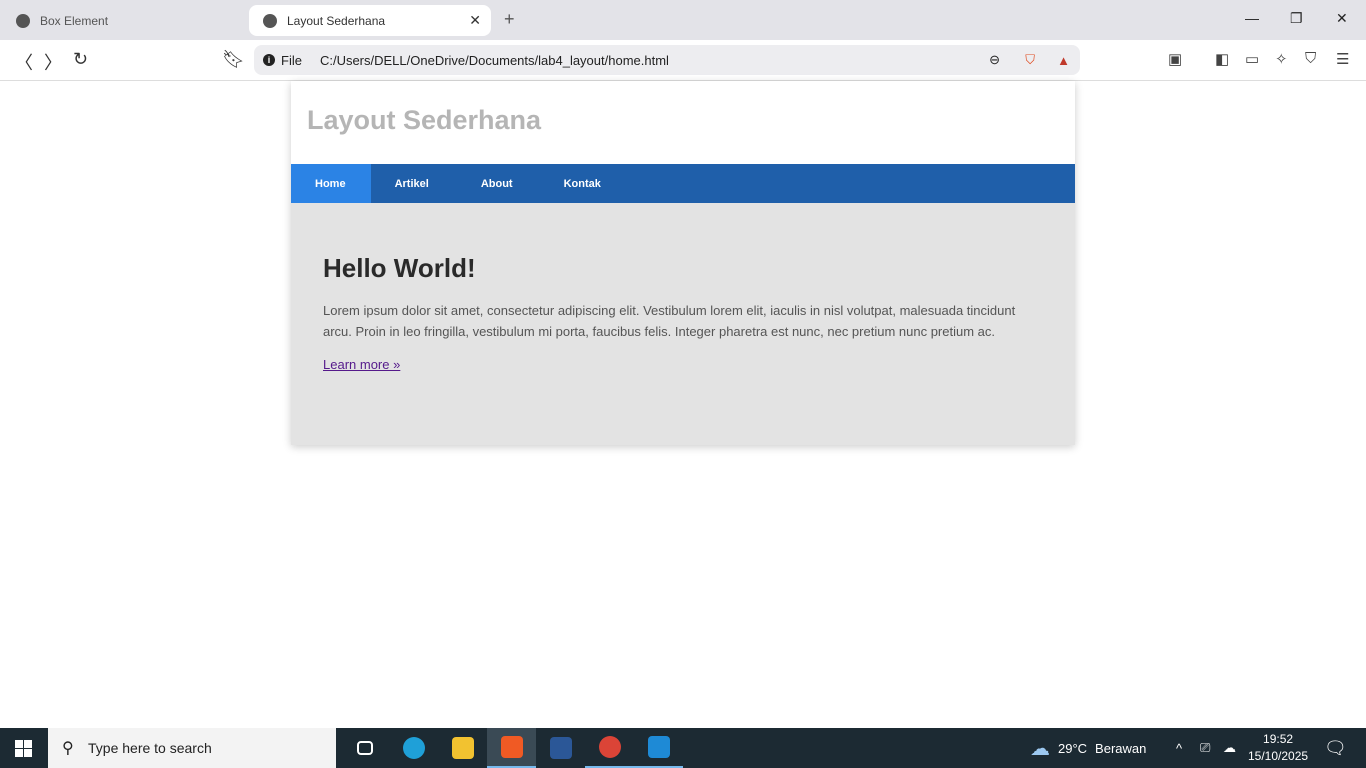  I want to click on taskbar-search: ⚲ Type here to search, so click(192, 748).